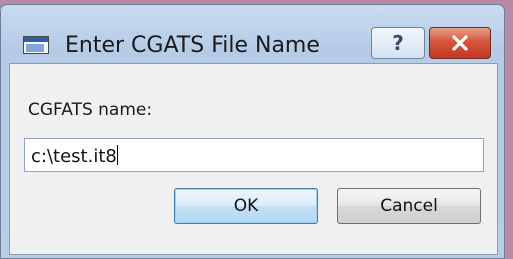 This screenshot has width=513, height=259. Describe the element at coordinates (74, 156) in the screenshot. I see `input-value: c:\test.it8` at that location.